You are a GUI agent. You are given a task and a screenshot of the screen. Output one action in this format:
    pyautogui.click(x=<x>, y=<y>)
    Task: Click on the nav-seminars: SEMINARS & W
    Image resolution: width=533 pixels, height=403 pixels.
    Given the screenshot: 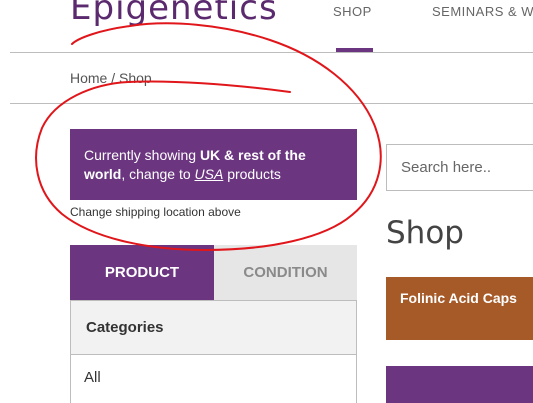 What is the action you would take?
    pyautogui.click(x=482, y=11)
    